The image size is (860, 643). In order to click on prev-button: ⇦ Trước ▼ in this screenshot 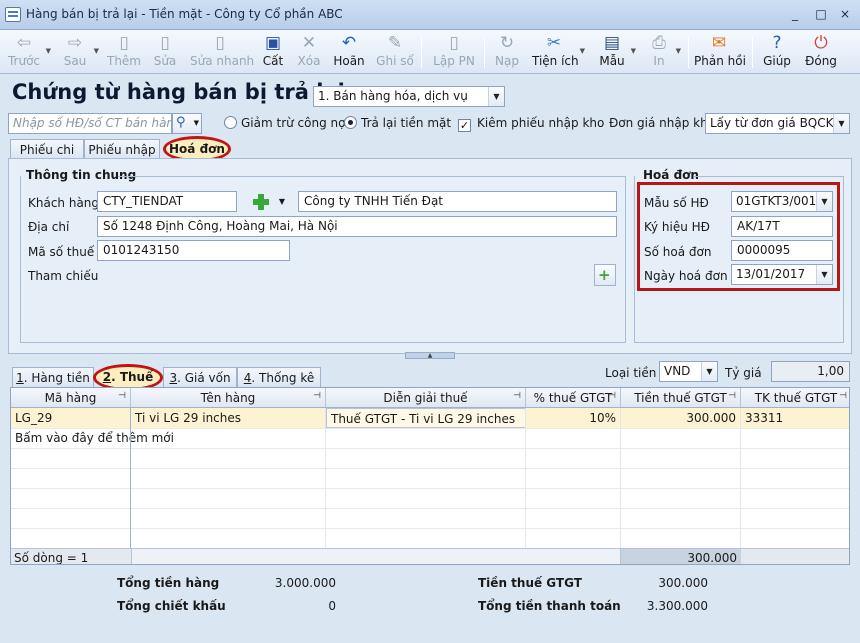, I will do `click(28, 52)`.